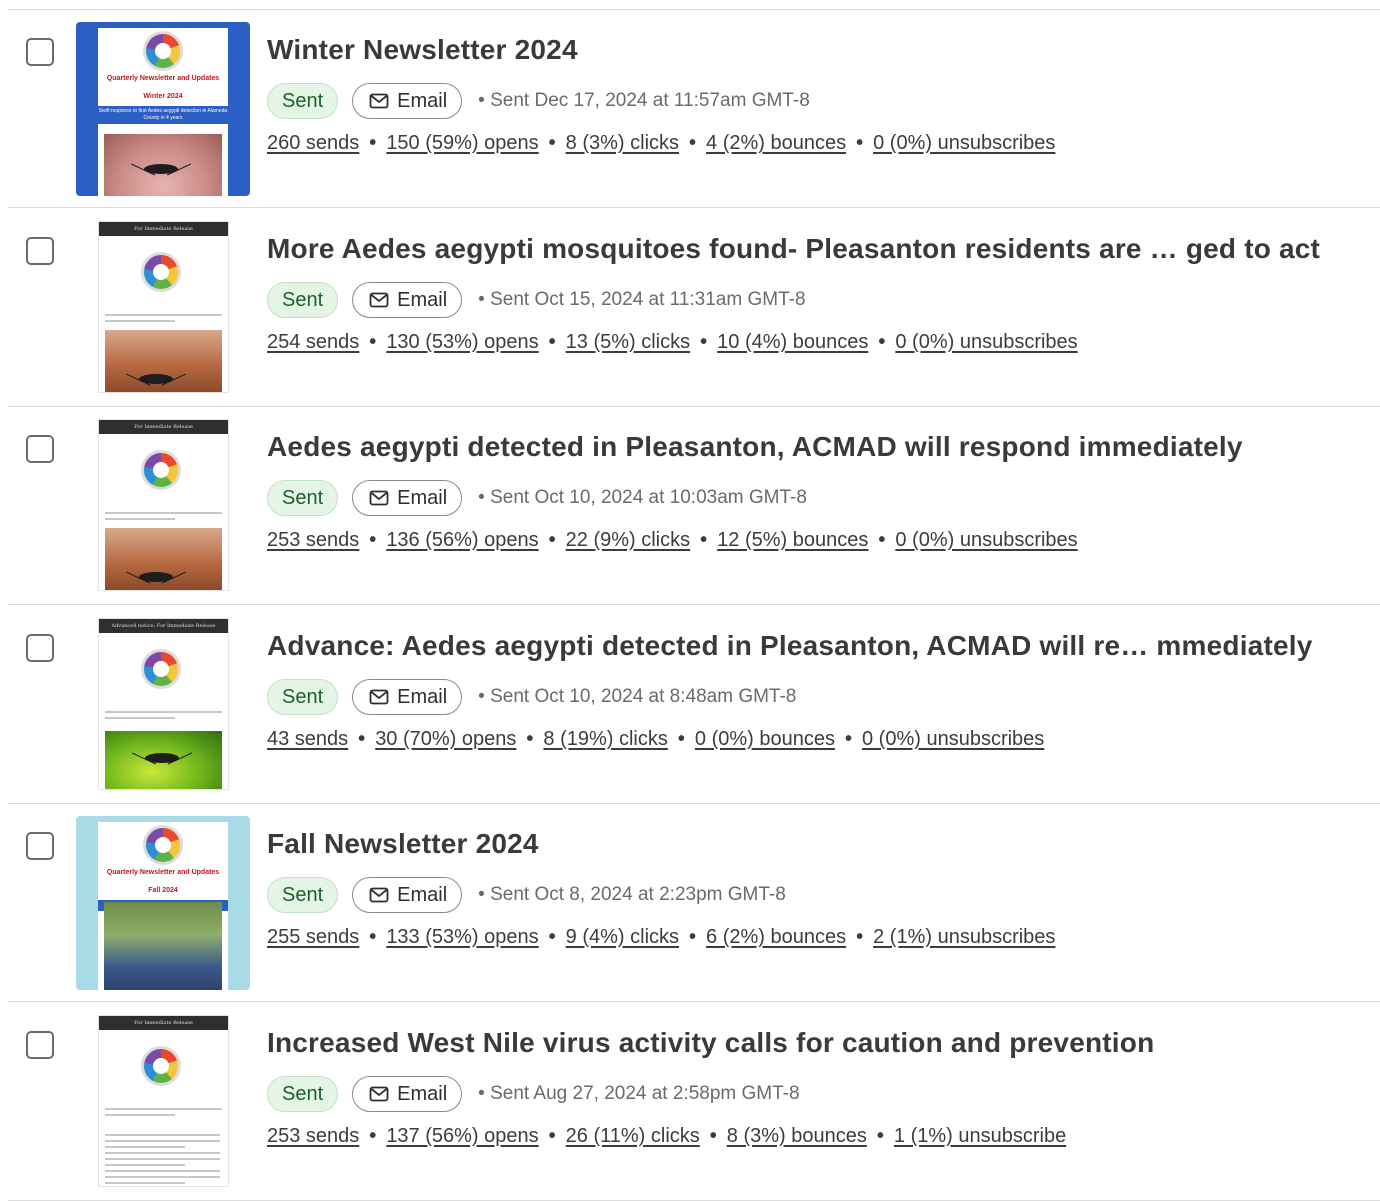 This screenshot has height=1201, width=1380. I want to click on bounces-link: 0 (0%) bounces, so click(765, 739).